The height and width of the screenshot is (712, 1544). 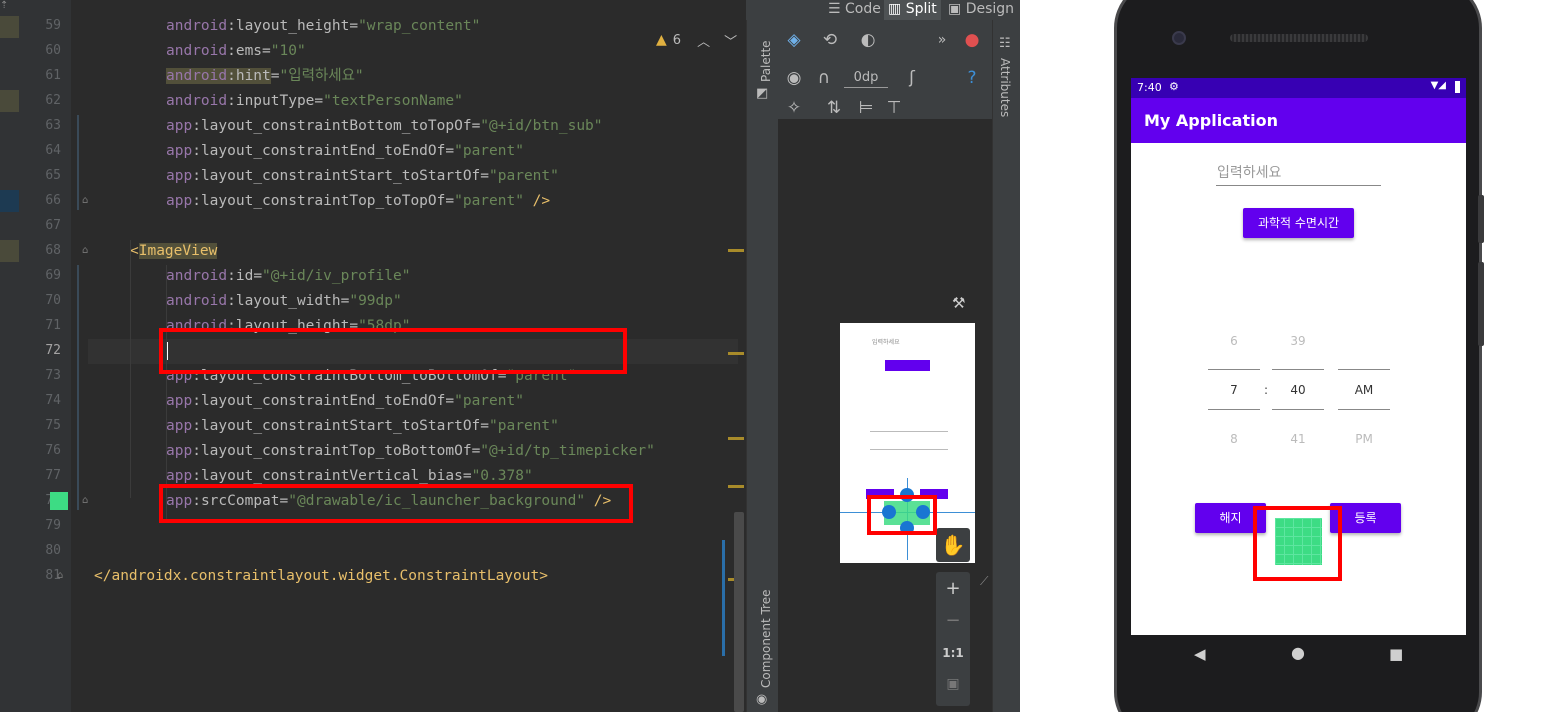 I want to click on preview-timepicker-line, so click(x=909, y=449).